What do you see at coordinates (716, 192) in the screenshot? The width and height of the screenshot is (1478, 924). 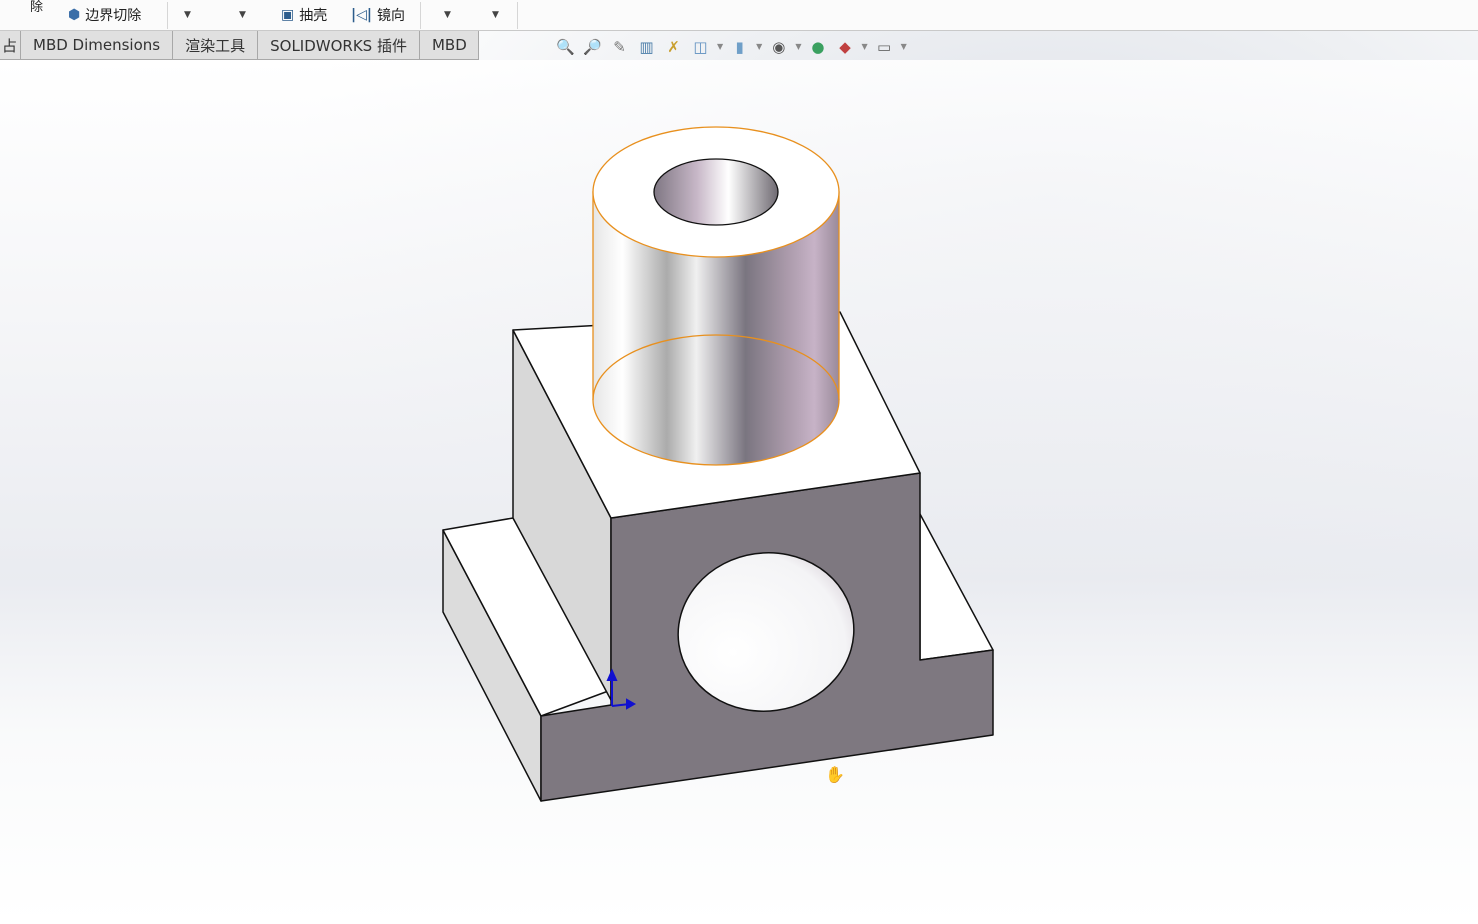 I see `cylinder-bore` at bounding box center [716, 192].